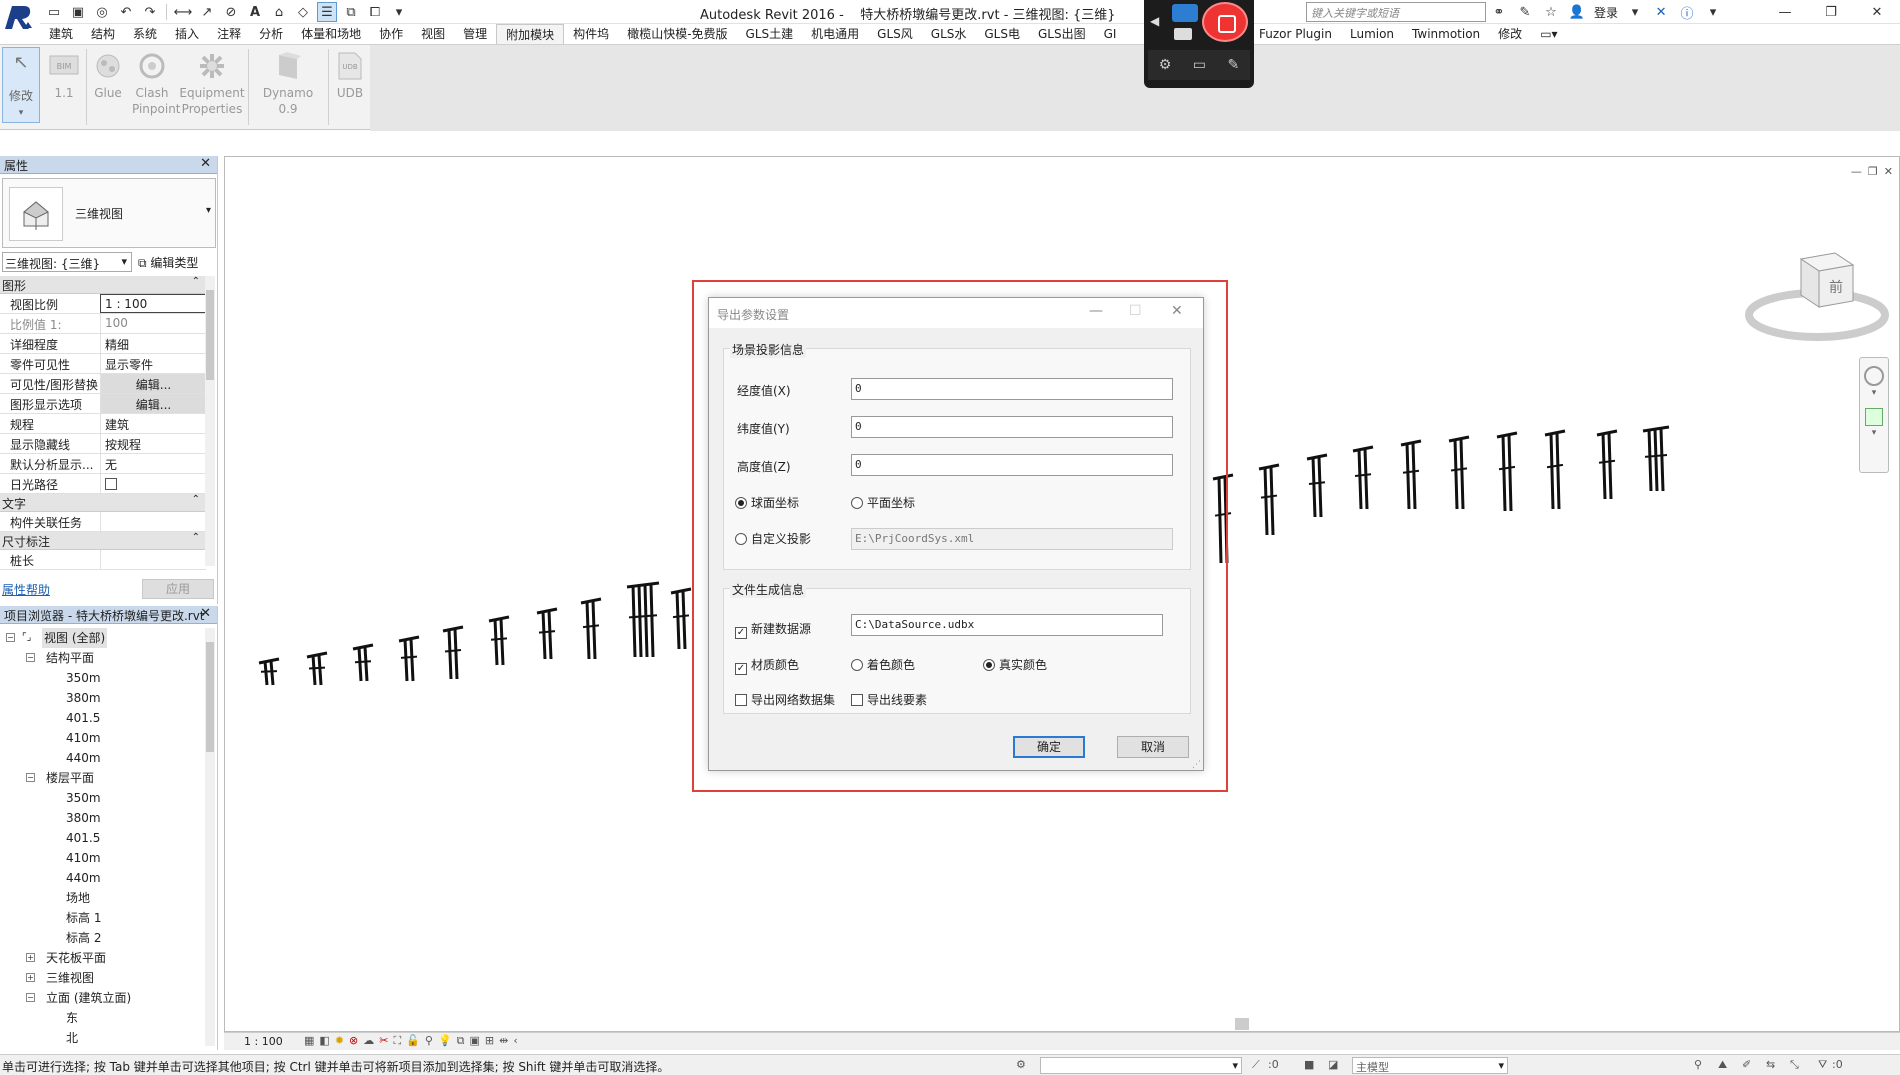  I want to click on favorites-star-icon: ☆, so click(1551, 12).